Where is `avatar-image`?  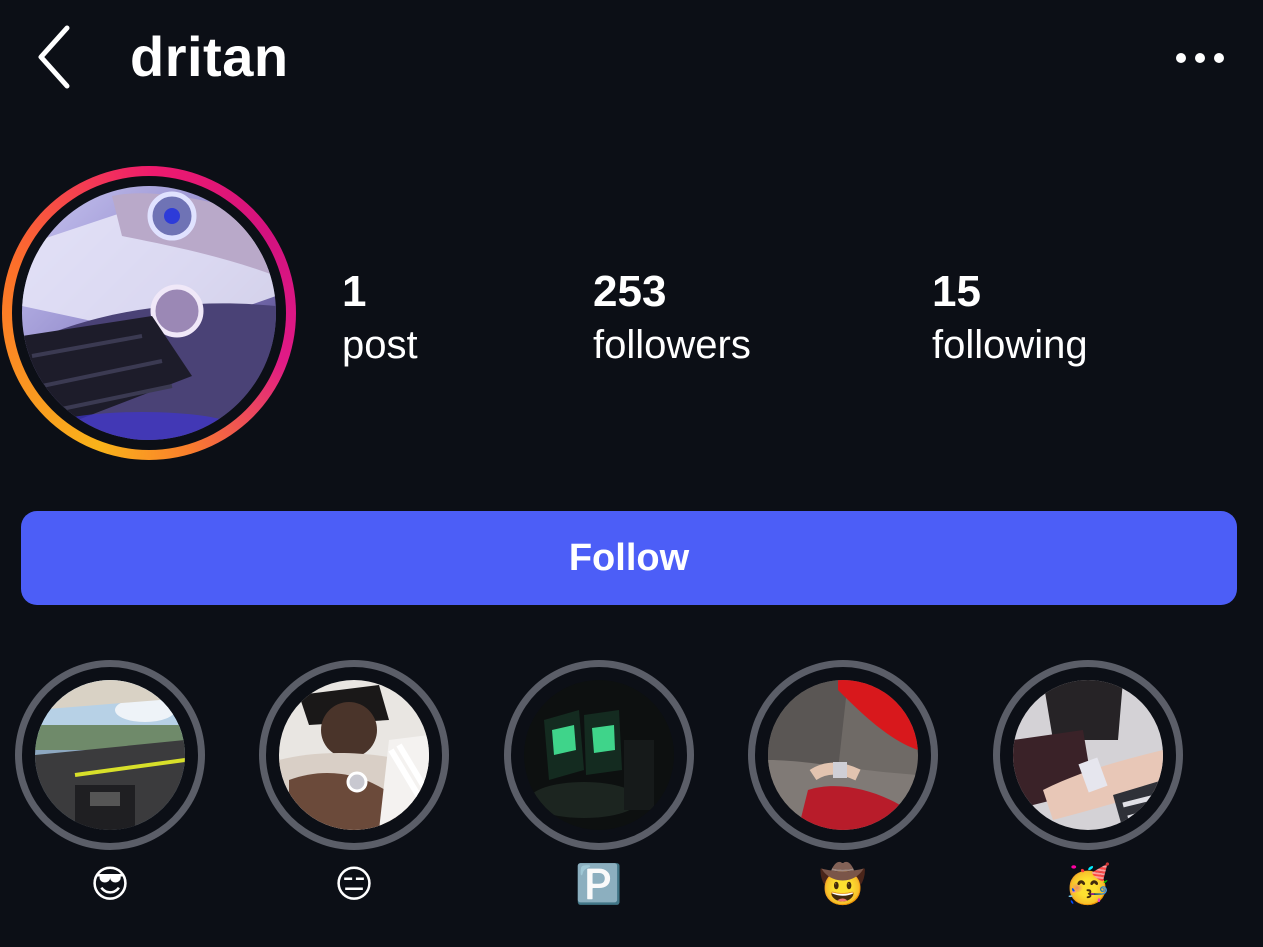
avatar-image is located at coordinates (149, 313).